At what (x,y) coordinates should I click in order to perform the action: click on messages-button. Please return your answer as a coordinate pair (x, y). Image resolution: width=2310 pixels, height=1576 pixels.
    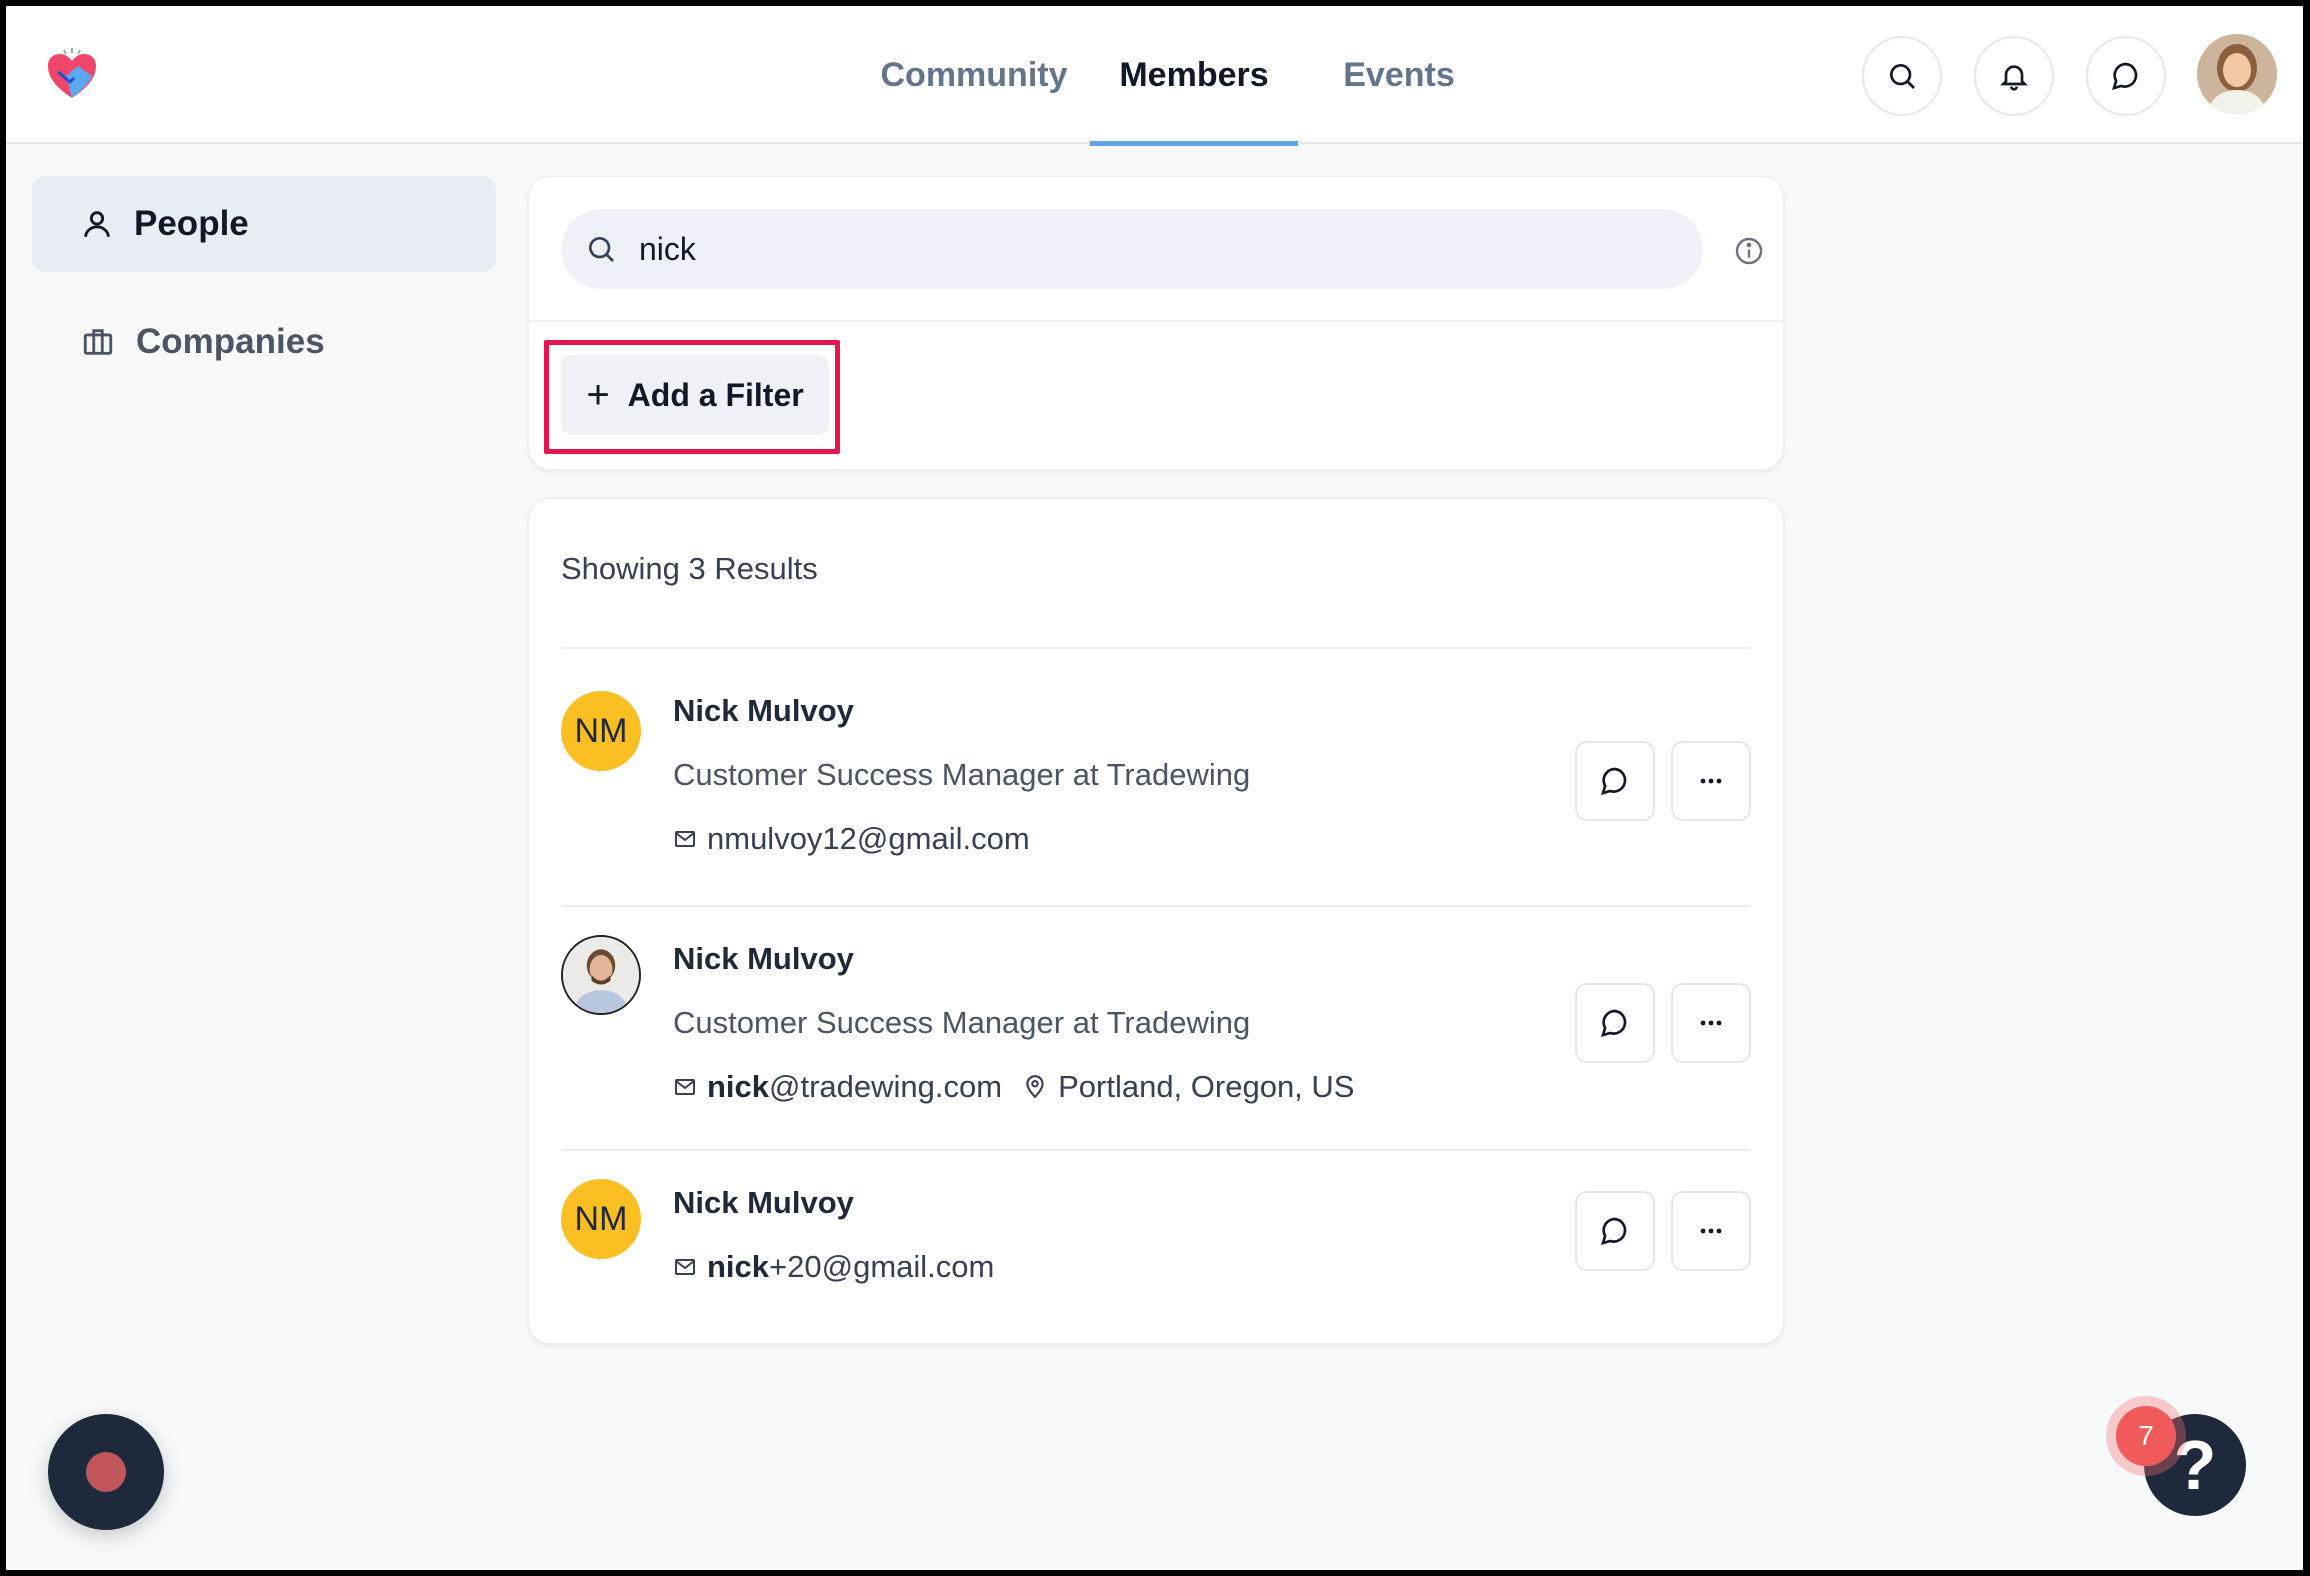
    Looking at the image, I should click on (2126, 76).